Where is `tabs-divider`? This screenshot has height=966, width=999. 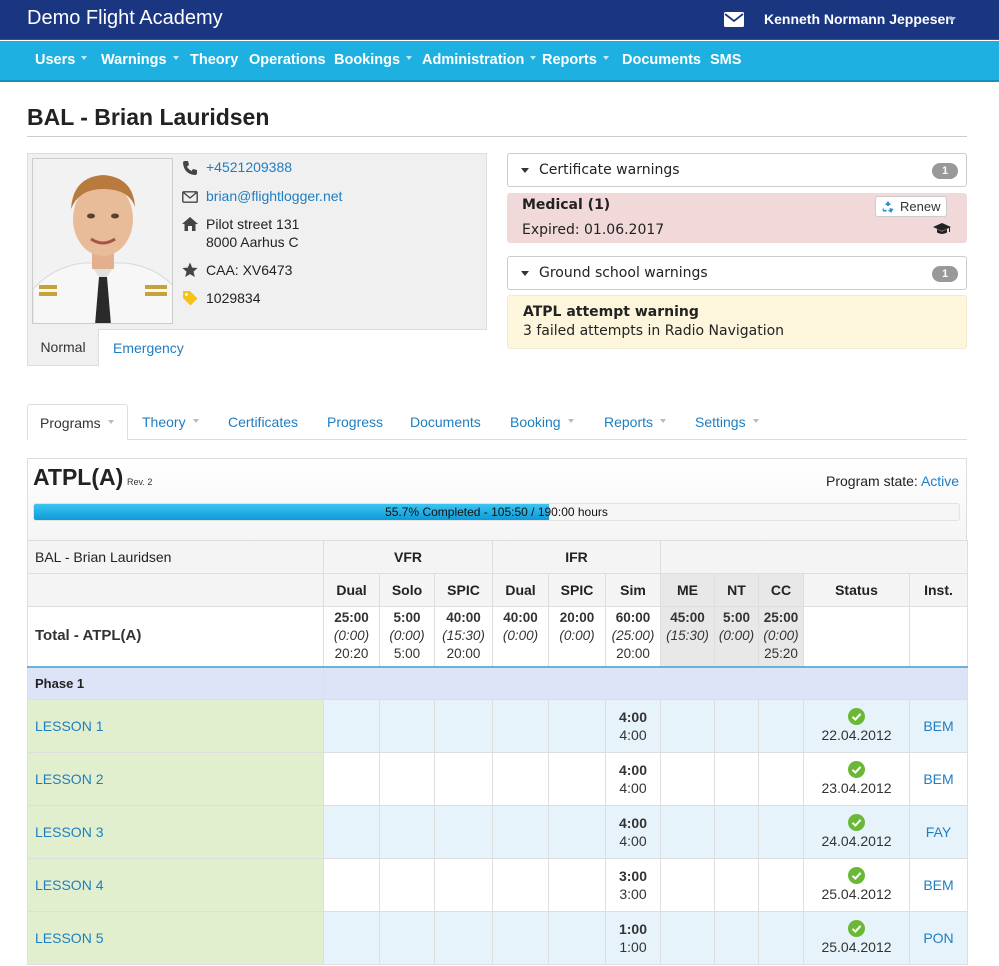
tabs-divider is located at coordinates (497, 439).